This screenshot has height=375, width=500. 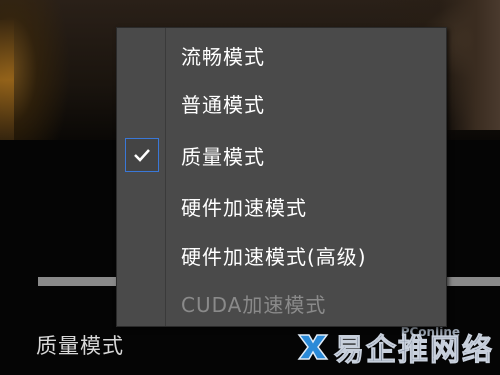 What do you see at coordinates (281, 155) in the screenshot?
I see `menu-item-quality-mode: 质量模式` at bounding box center [281, 155].